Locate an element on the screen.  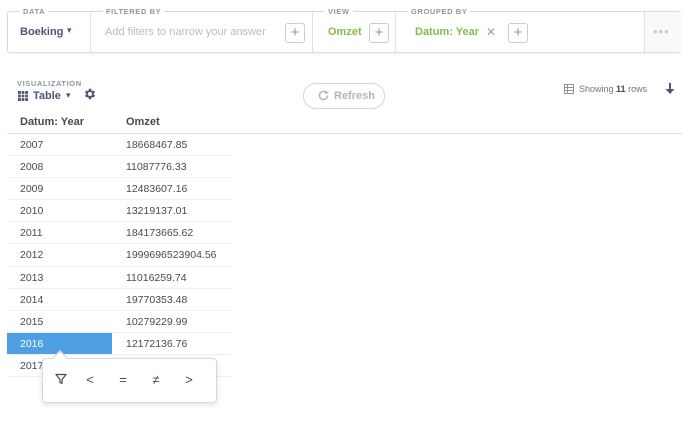
filter-section-label: FILTERED BY is located at coordinates (134, 11).